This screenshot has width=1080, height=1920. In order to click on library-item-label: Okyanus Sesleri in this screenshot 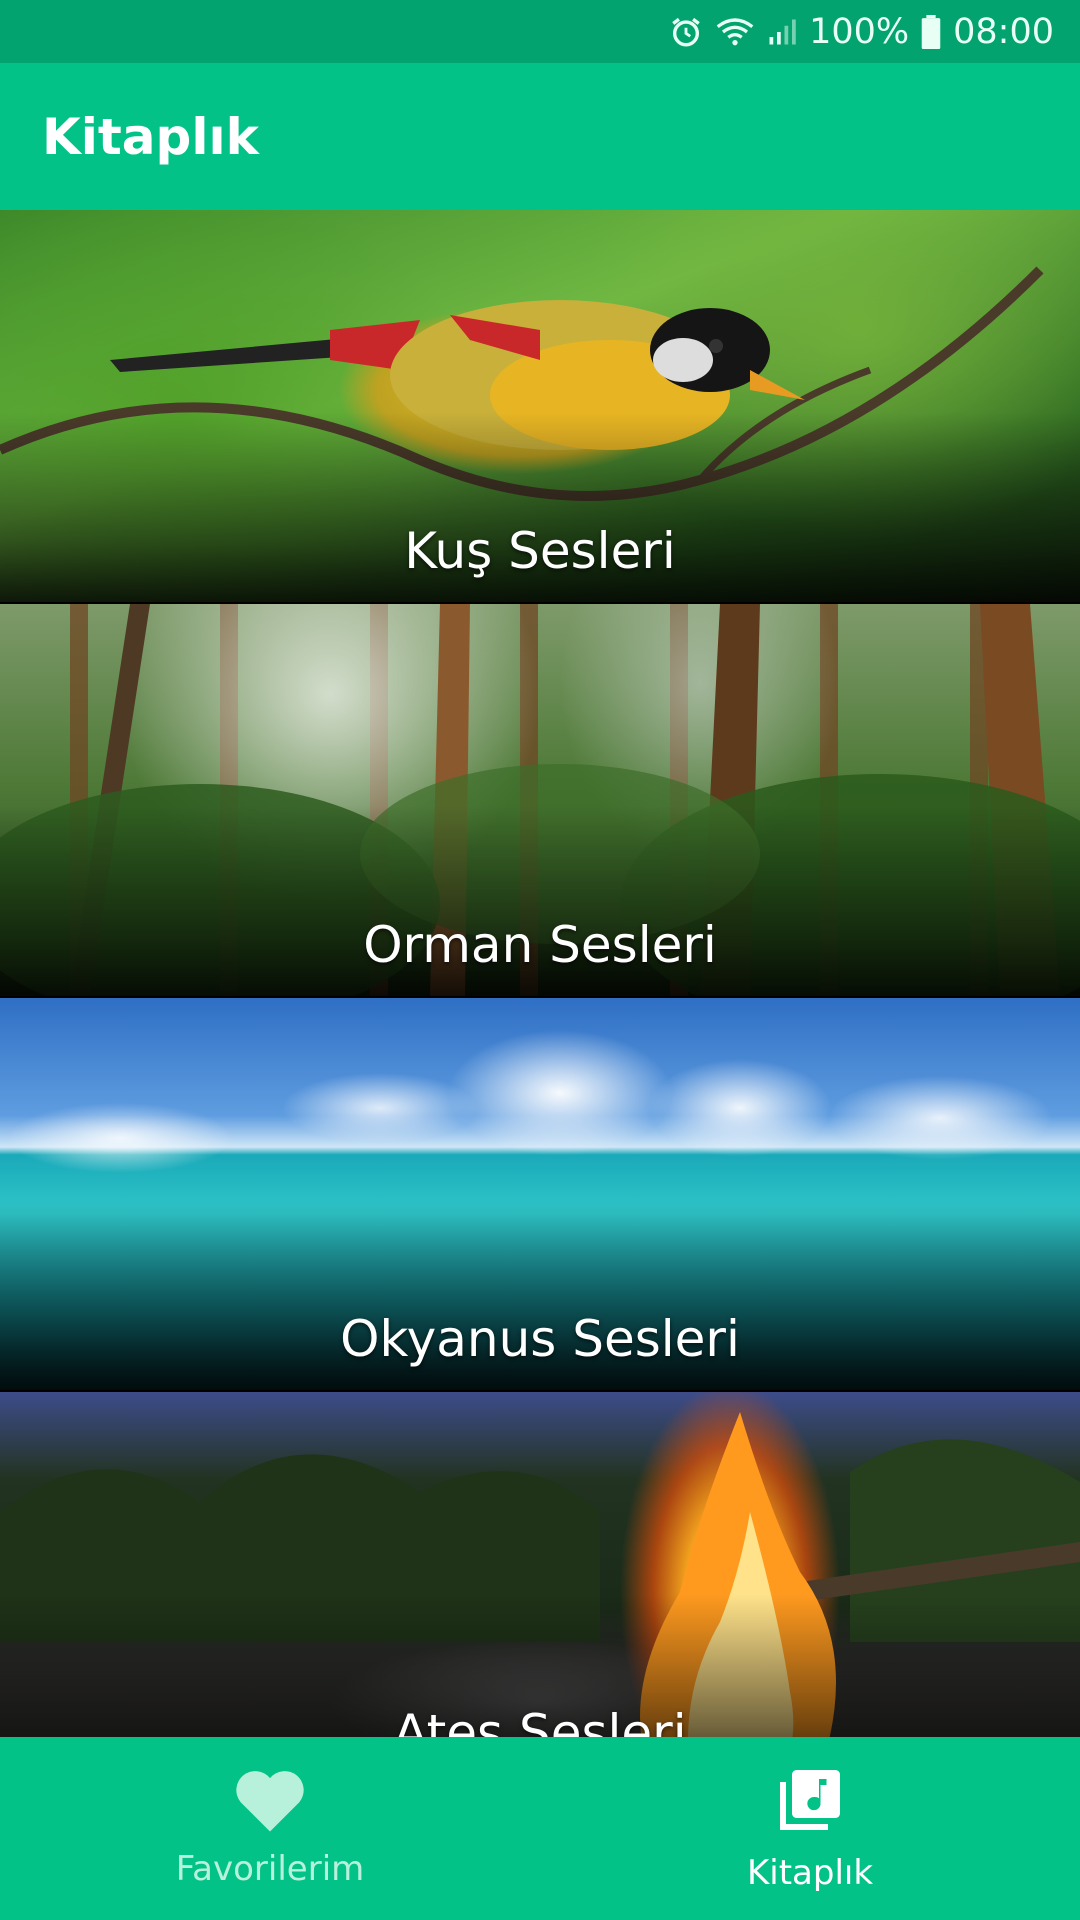, I will do `click(540, 1339)`.